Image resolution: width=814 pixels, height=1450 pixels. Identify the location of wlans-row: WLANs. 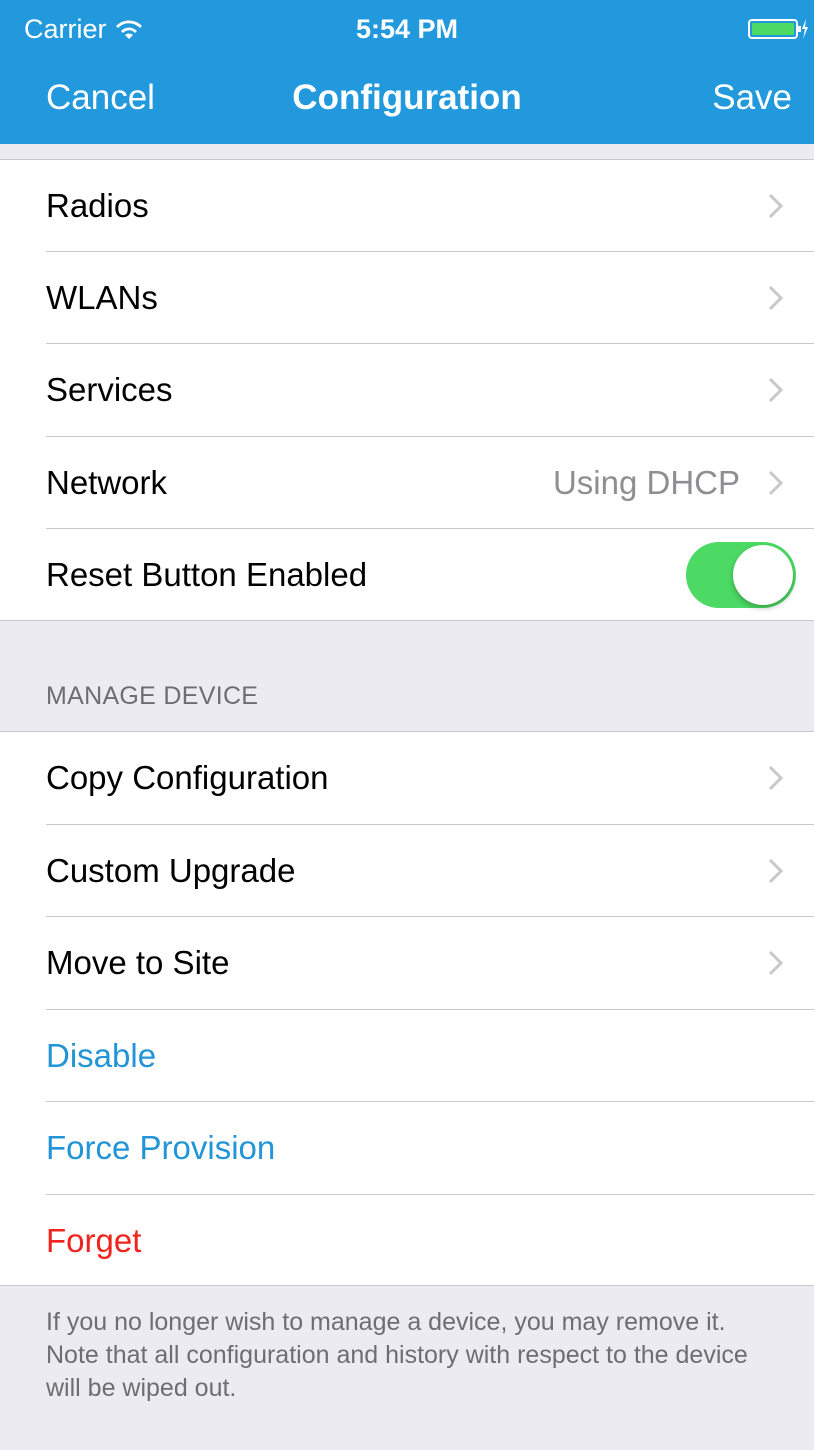
(407, 298).